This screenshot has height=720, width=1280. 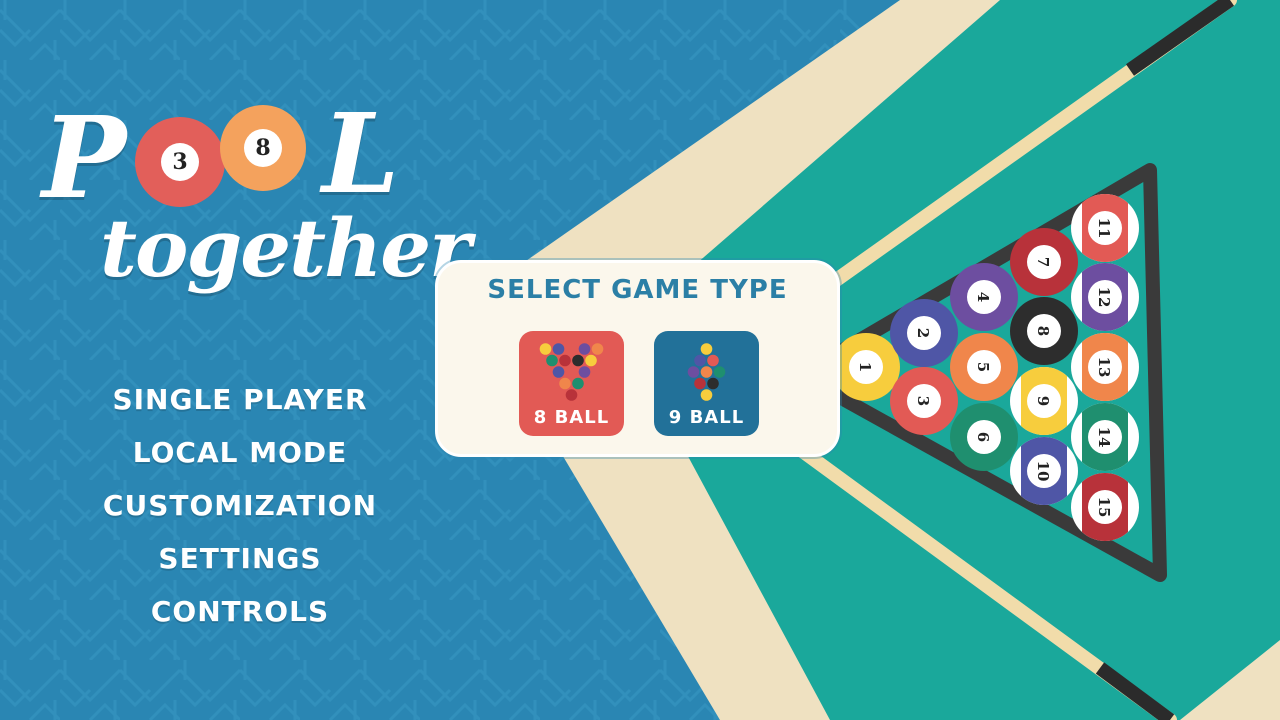 I want to click on svg-text: 3, so click(x=923, y=401).